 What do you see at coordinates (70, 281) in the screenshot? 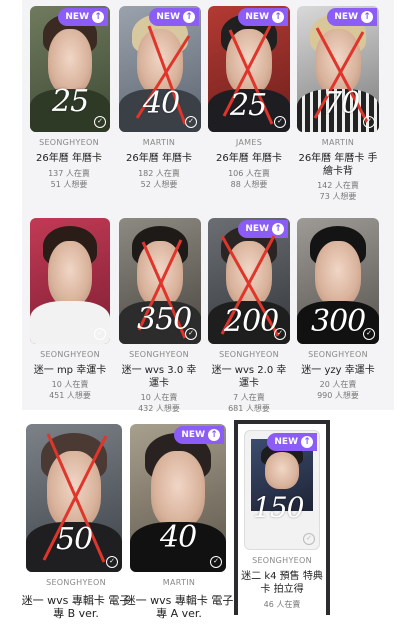
I see `card-photo: ✓` at bounding box center [70, 281].